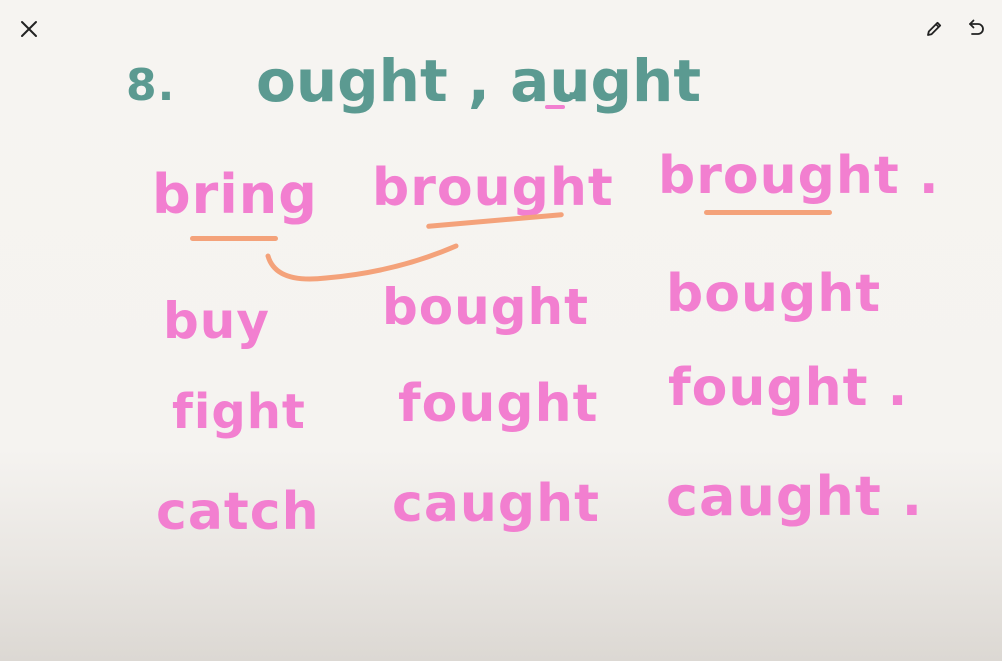 The image size is (1002, 661). What do you see at coordinates (768, 212) in the screenshot?
I see `underline-brought-participle` at bounding box center [768, 212].